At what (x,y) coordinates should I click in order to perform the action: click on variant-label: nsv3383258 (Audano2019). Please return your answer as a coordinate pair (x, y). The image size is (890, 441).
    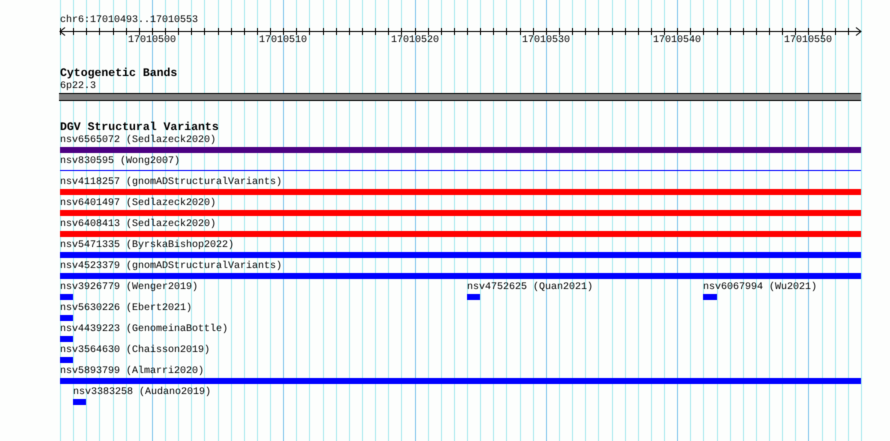
    Looking at the image, I should click on (142, 392).